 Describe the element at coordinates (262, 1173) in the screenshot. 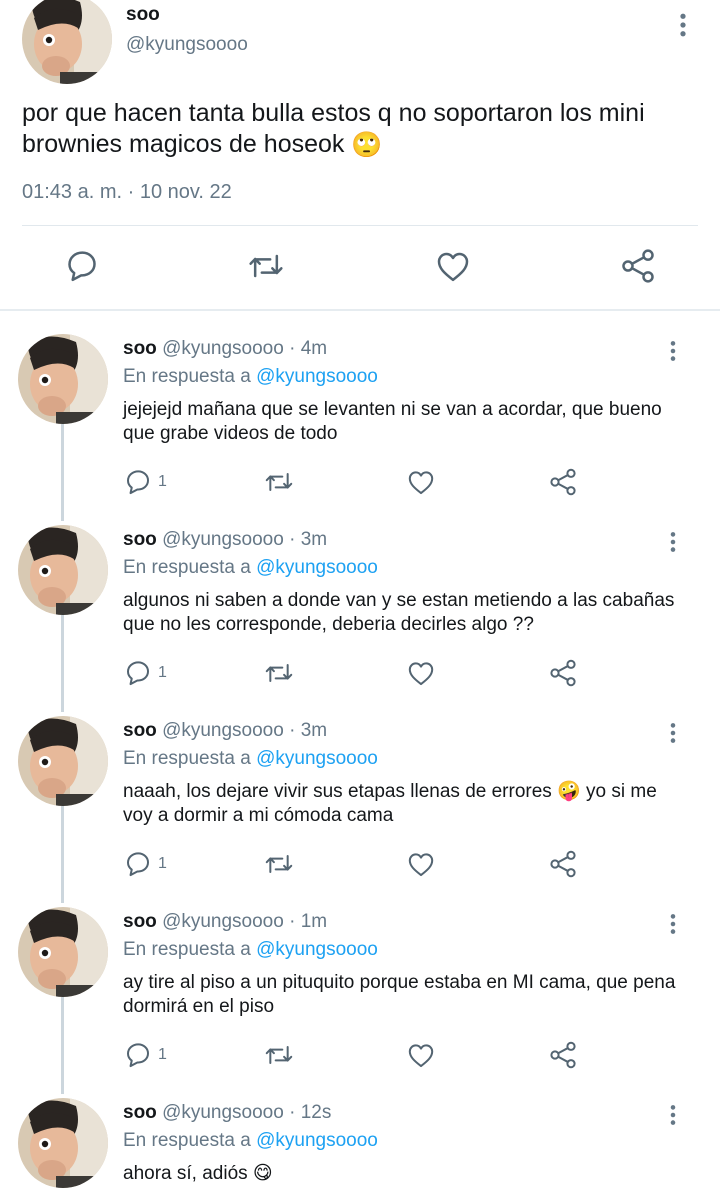

I see `face-savoring-food-emoji: 😋` at that location.